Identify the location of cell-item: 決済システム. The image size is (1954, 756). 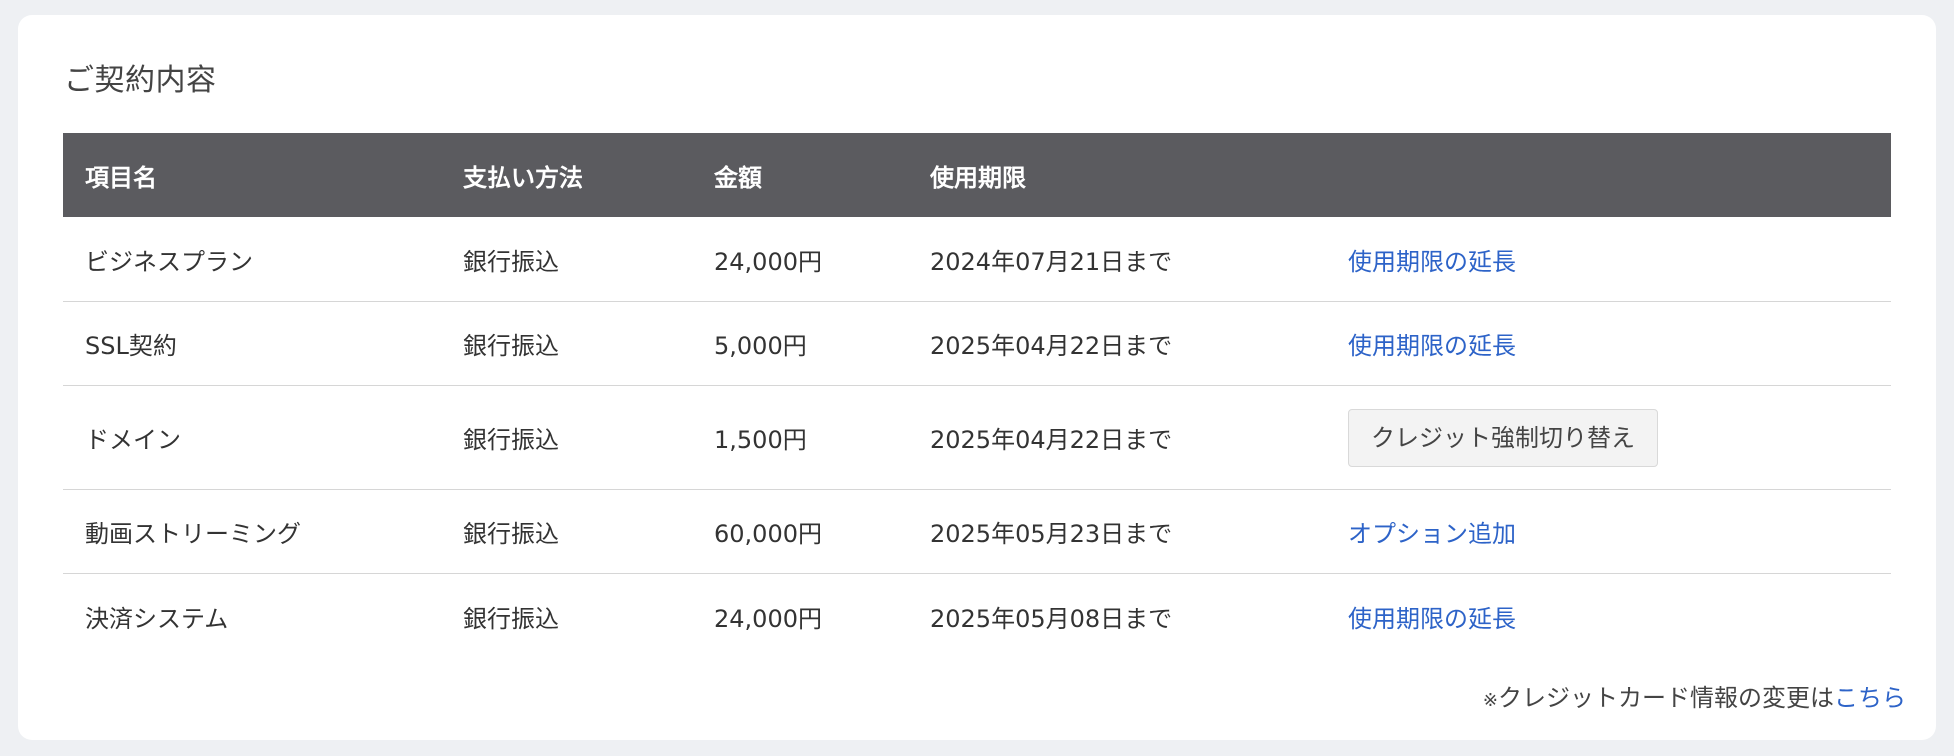
(157, 618).